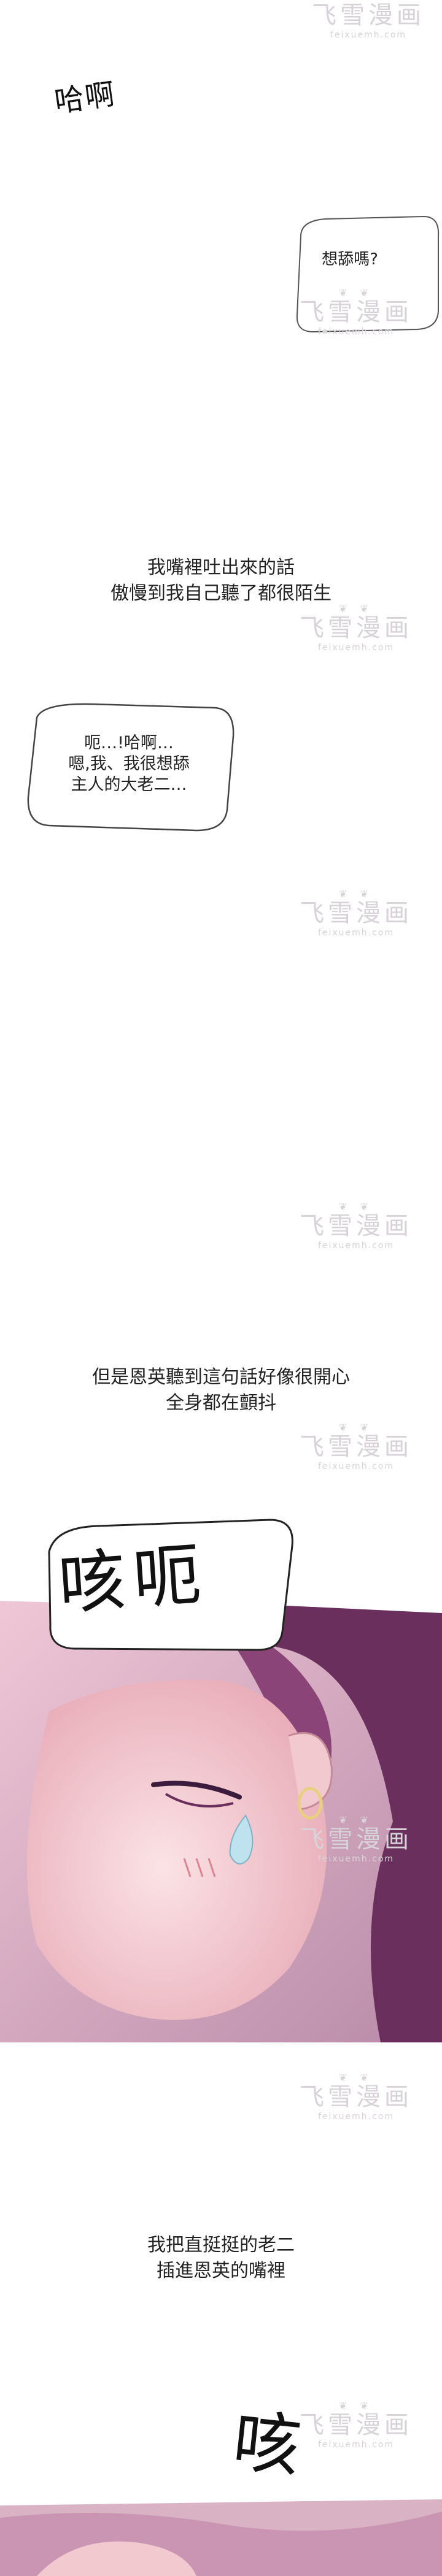 This screenshot has height=2576, width=442. What do you see at coordinates (221, 2245) in the screenshot?
I see `caption-line: 我把直挺挺的老二` at bounding box center [221, 2245].